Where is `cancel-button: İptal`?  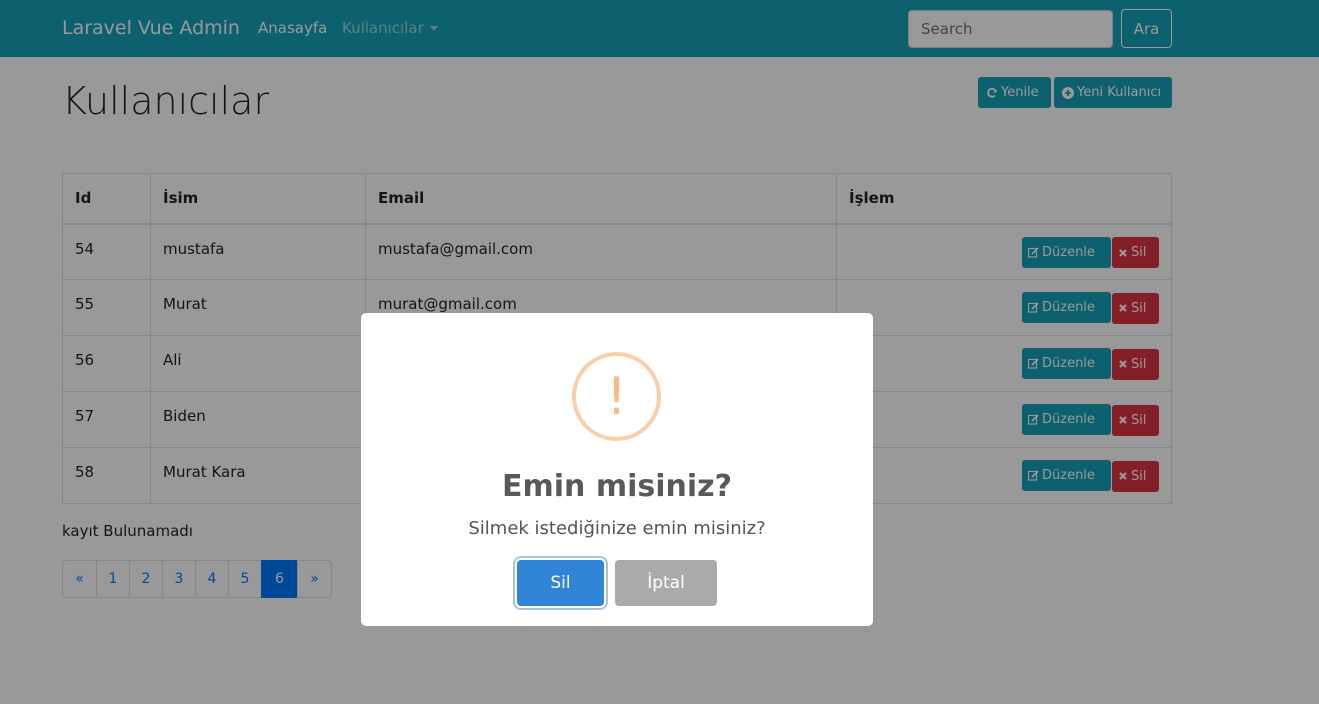
cancel-button: İptal is located at coordinates (666, 583).